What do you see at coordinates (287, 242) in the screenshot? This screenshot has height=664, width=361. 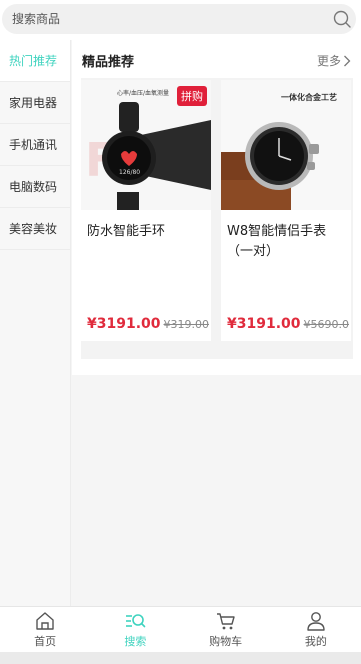 I see `product-name: W8智能情侣手表（一对）` at bounding box center [287, 242].